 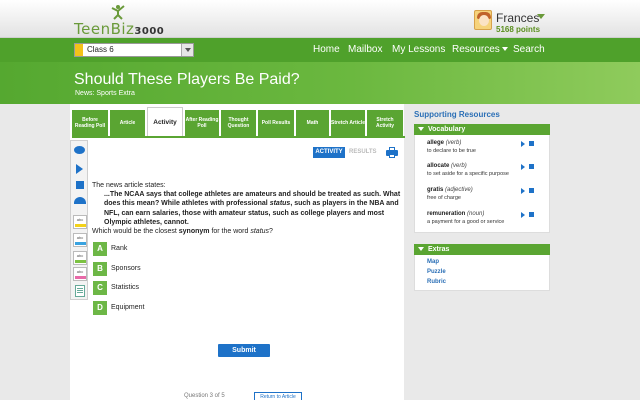 I want to click on logo-suffix: 3000, so click(x=149, y=31).